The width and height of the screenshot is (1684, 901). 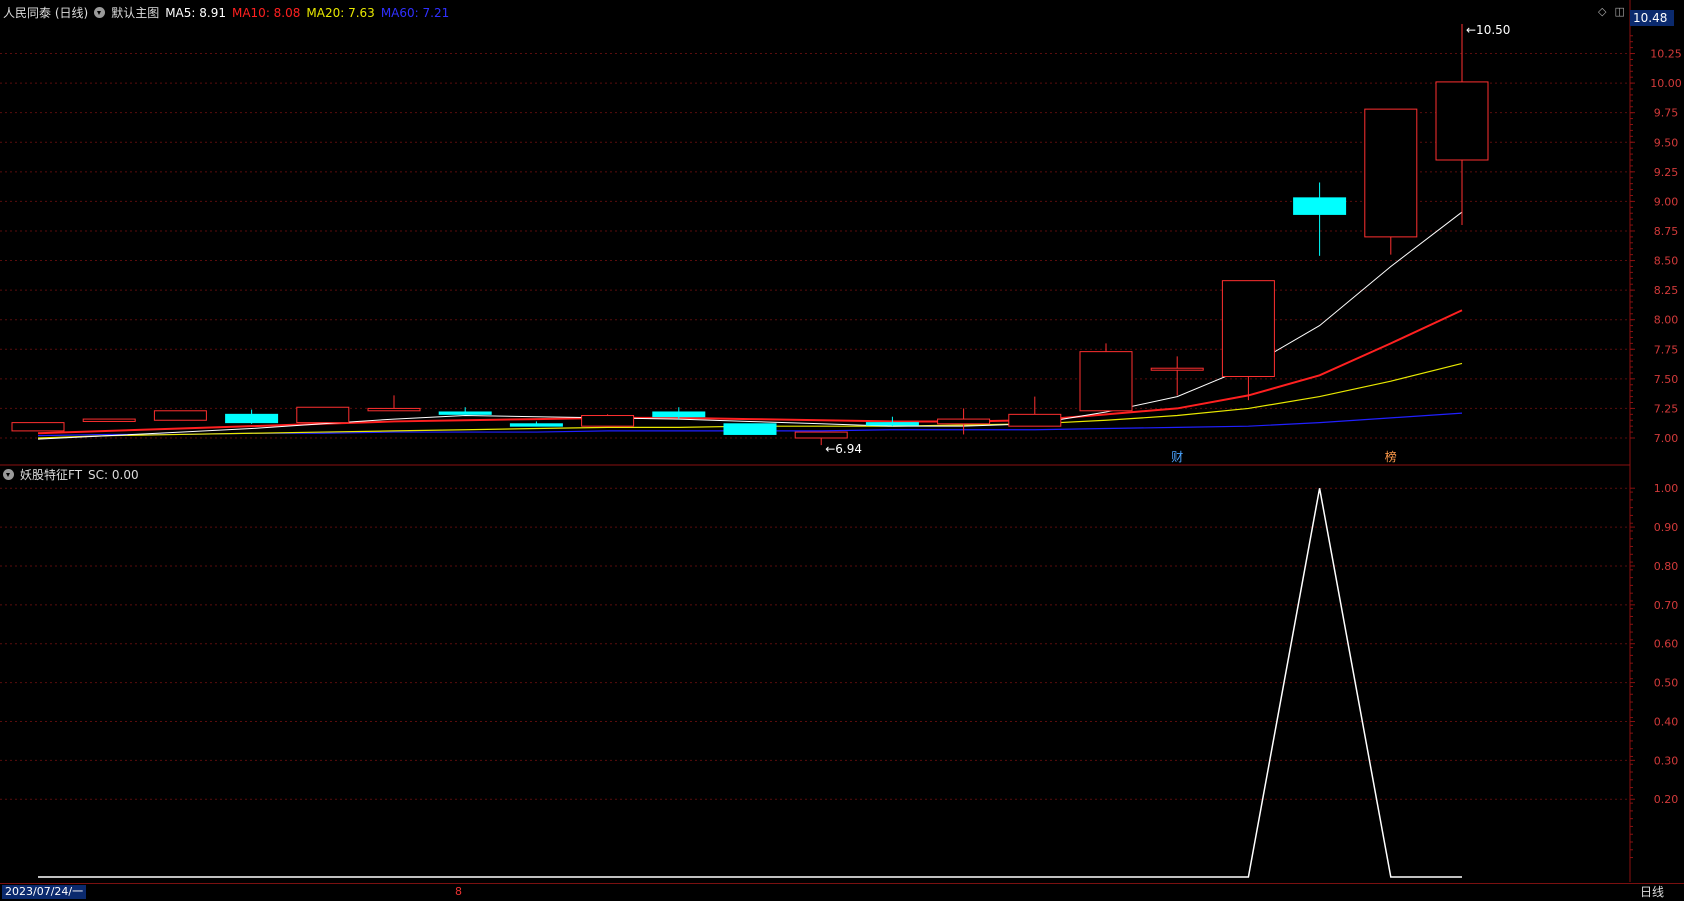 I want to click on price-tick-label: 10.00, so click(x=1666, y=83).